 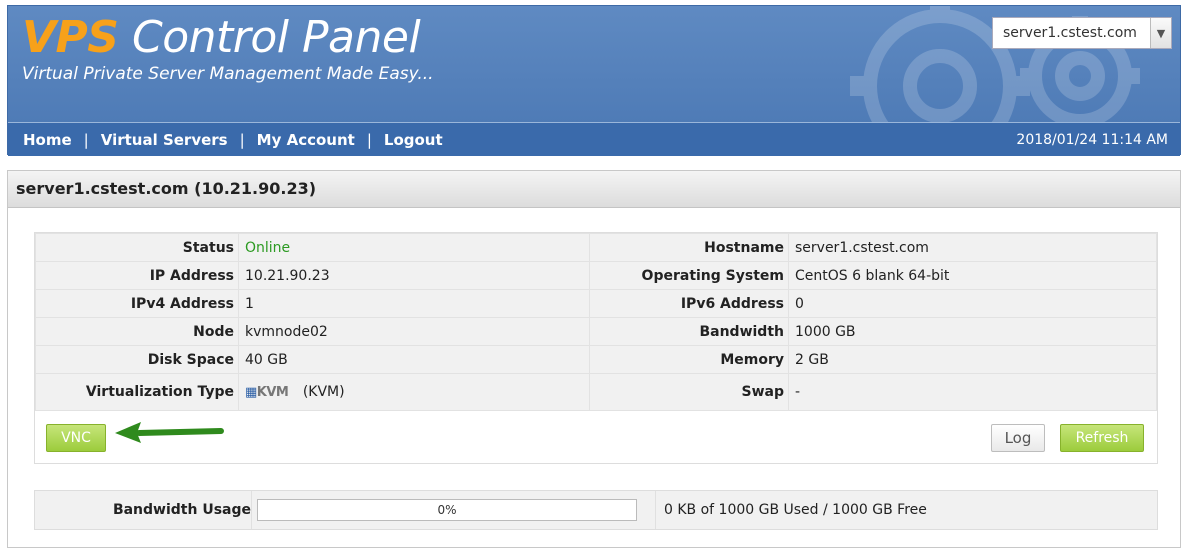 What do you see at coordinates (972, 392) in the screenshot?
I see `swap-value: -` at bounding box center [972, 392].